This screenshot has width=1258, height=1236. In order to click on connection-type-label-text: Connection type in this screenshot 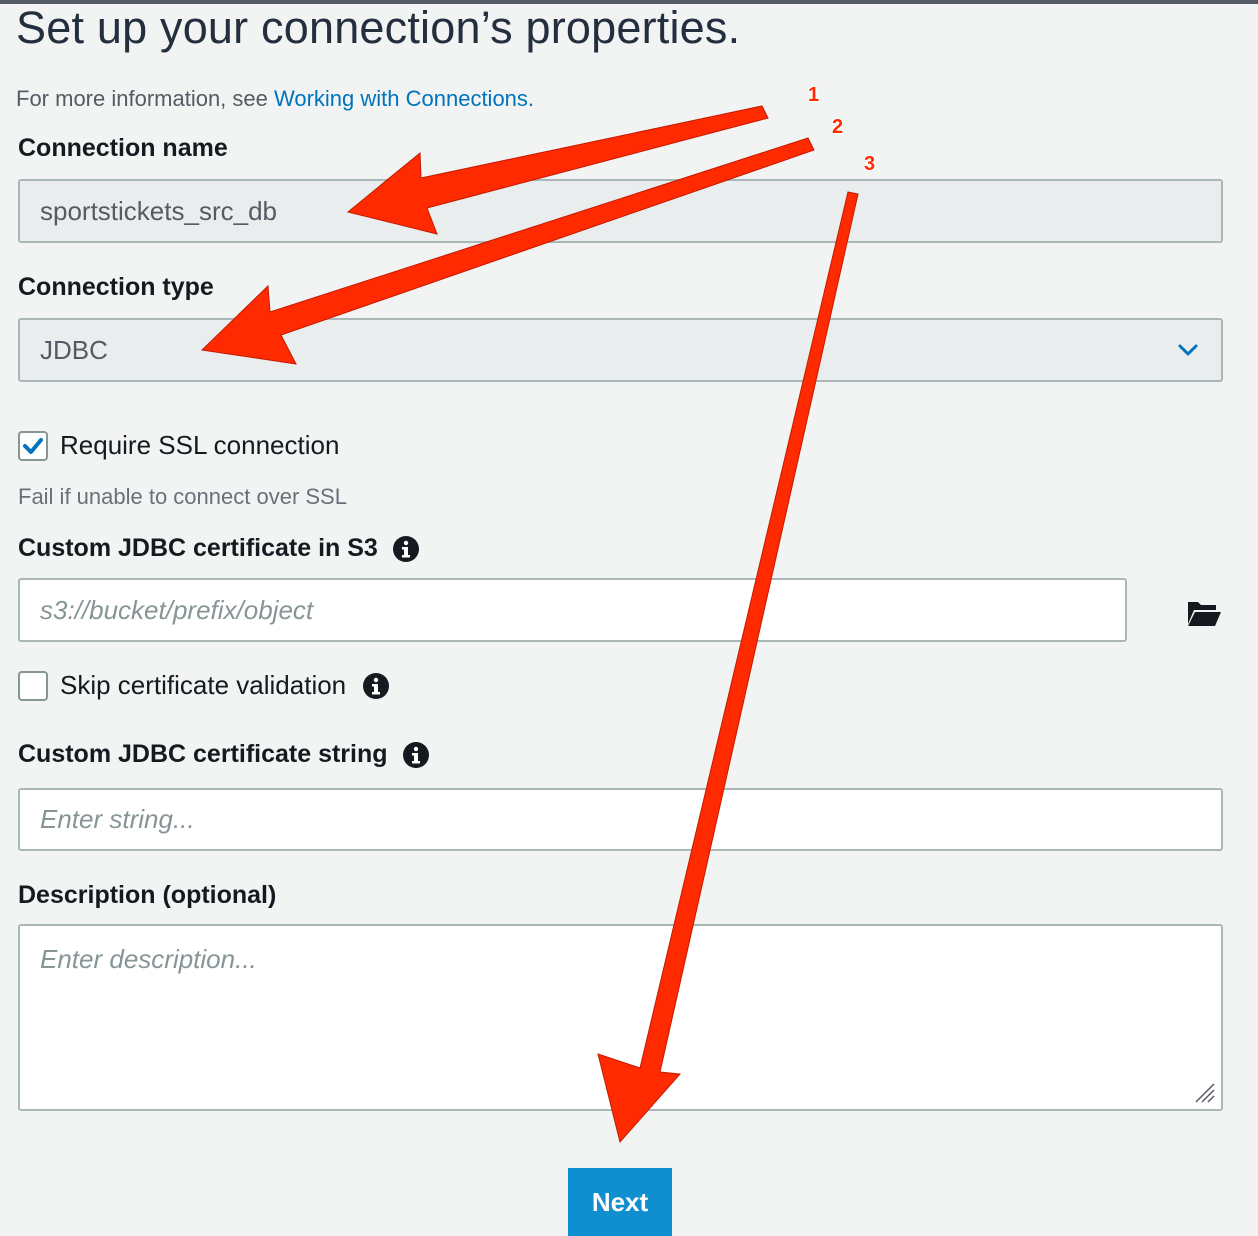, I will do `click(116, 287)`.